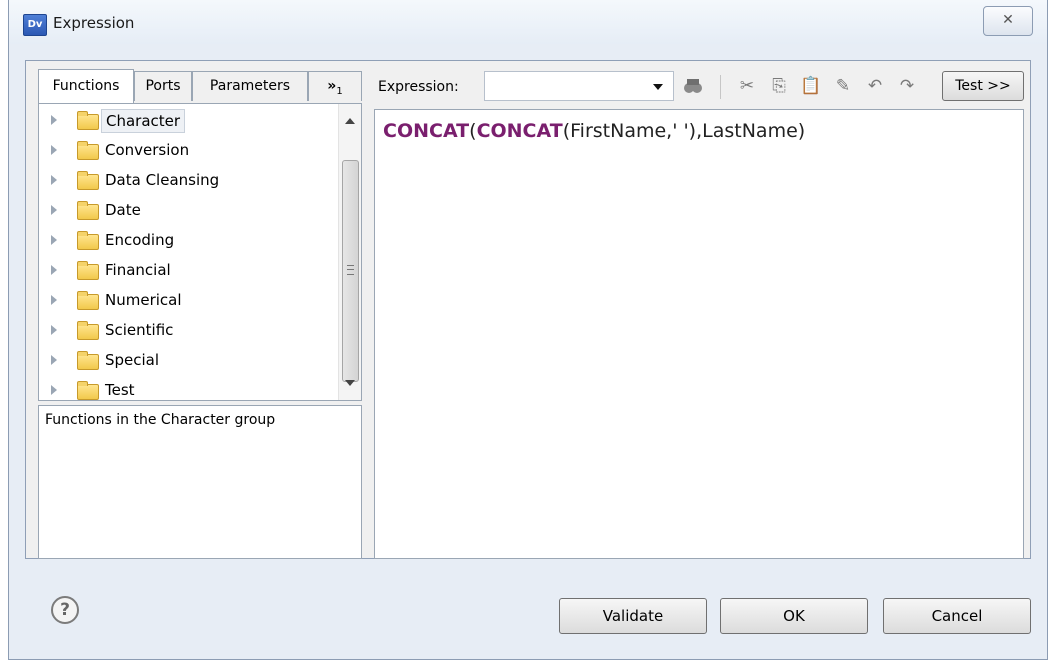 The height and width of the screenshot is (666, 1054). What do you see at coordinates (579, 86) in the screenshot?
I see `expression-dropdown` at bounding box center [579, 86].